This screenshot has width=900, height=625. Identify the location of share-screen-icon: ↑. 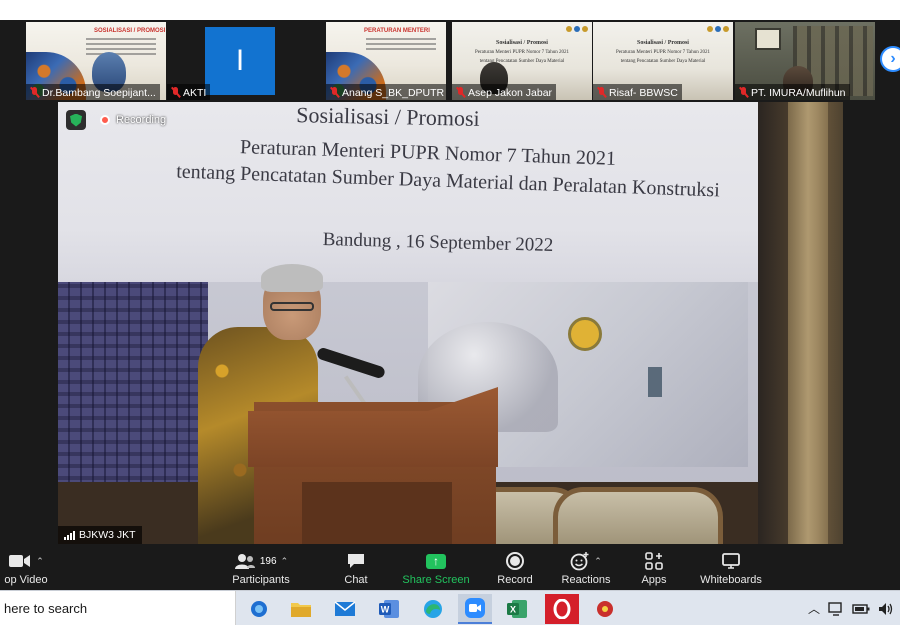
(436, 561).